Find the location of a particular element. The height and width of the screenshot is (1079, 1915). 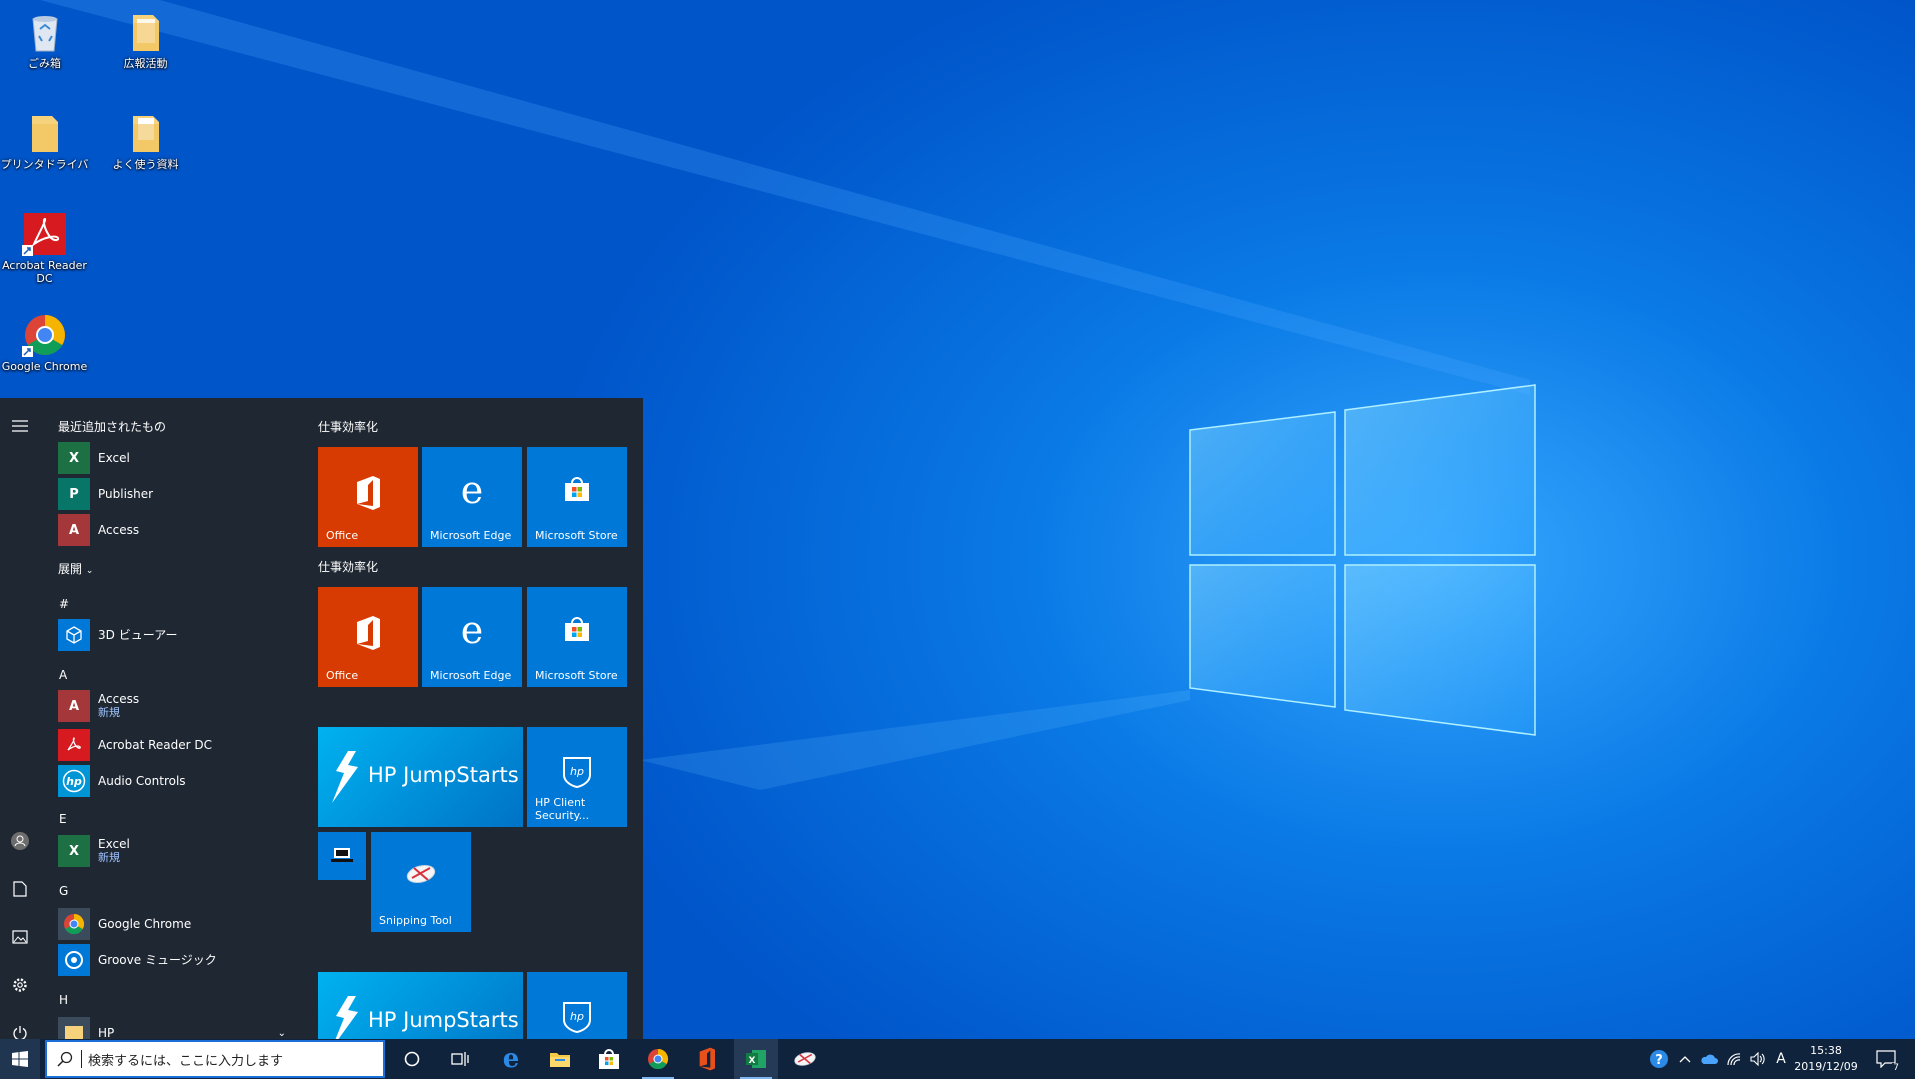

network-tray-button is located at coordinates (1734, 1059).